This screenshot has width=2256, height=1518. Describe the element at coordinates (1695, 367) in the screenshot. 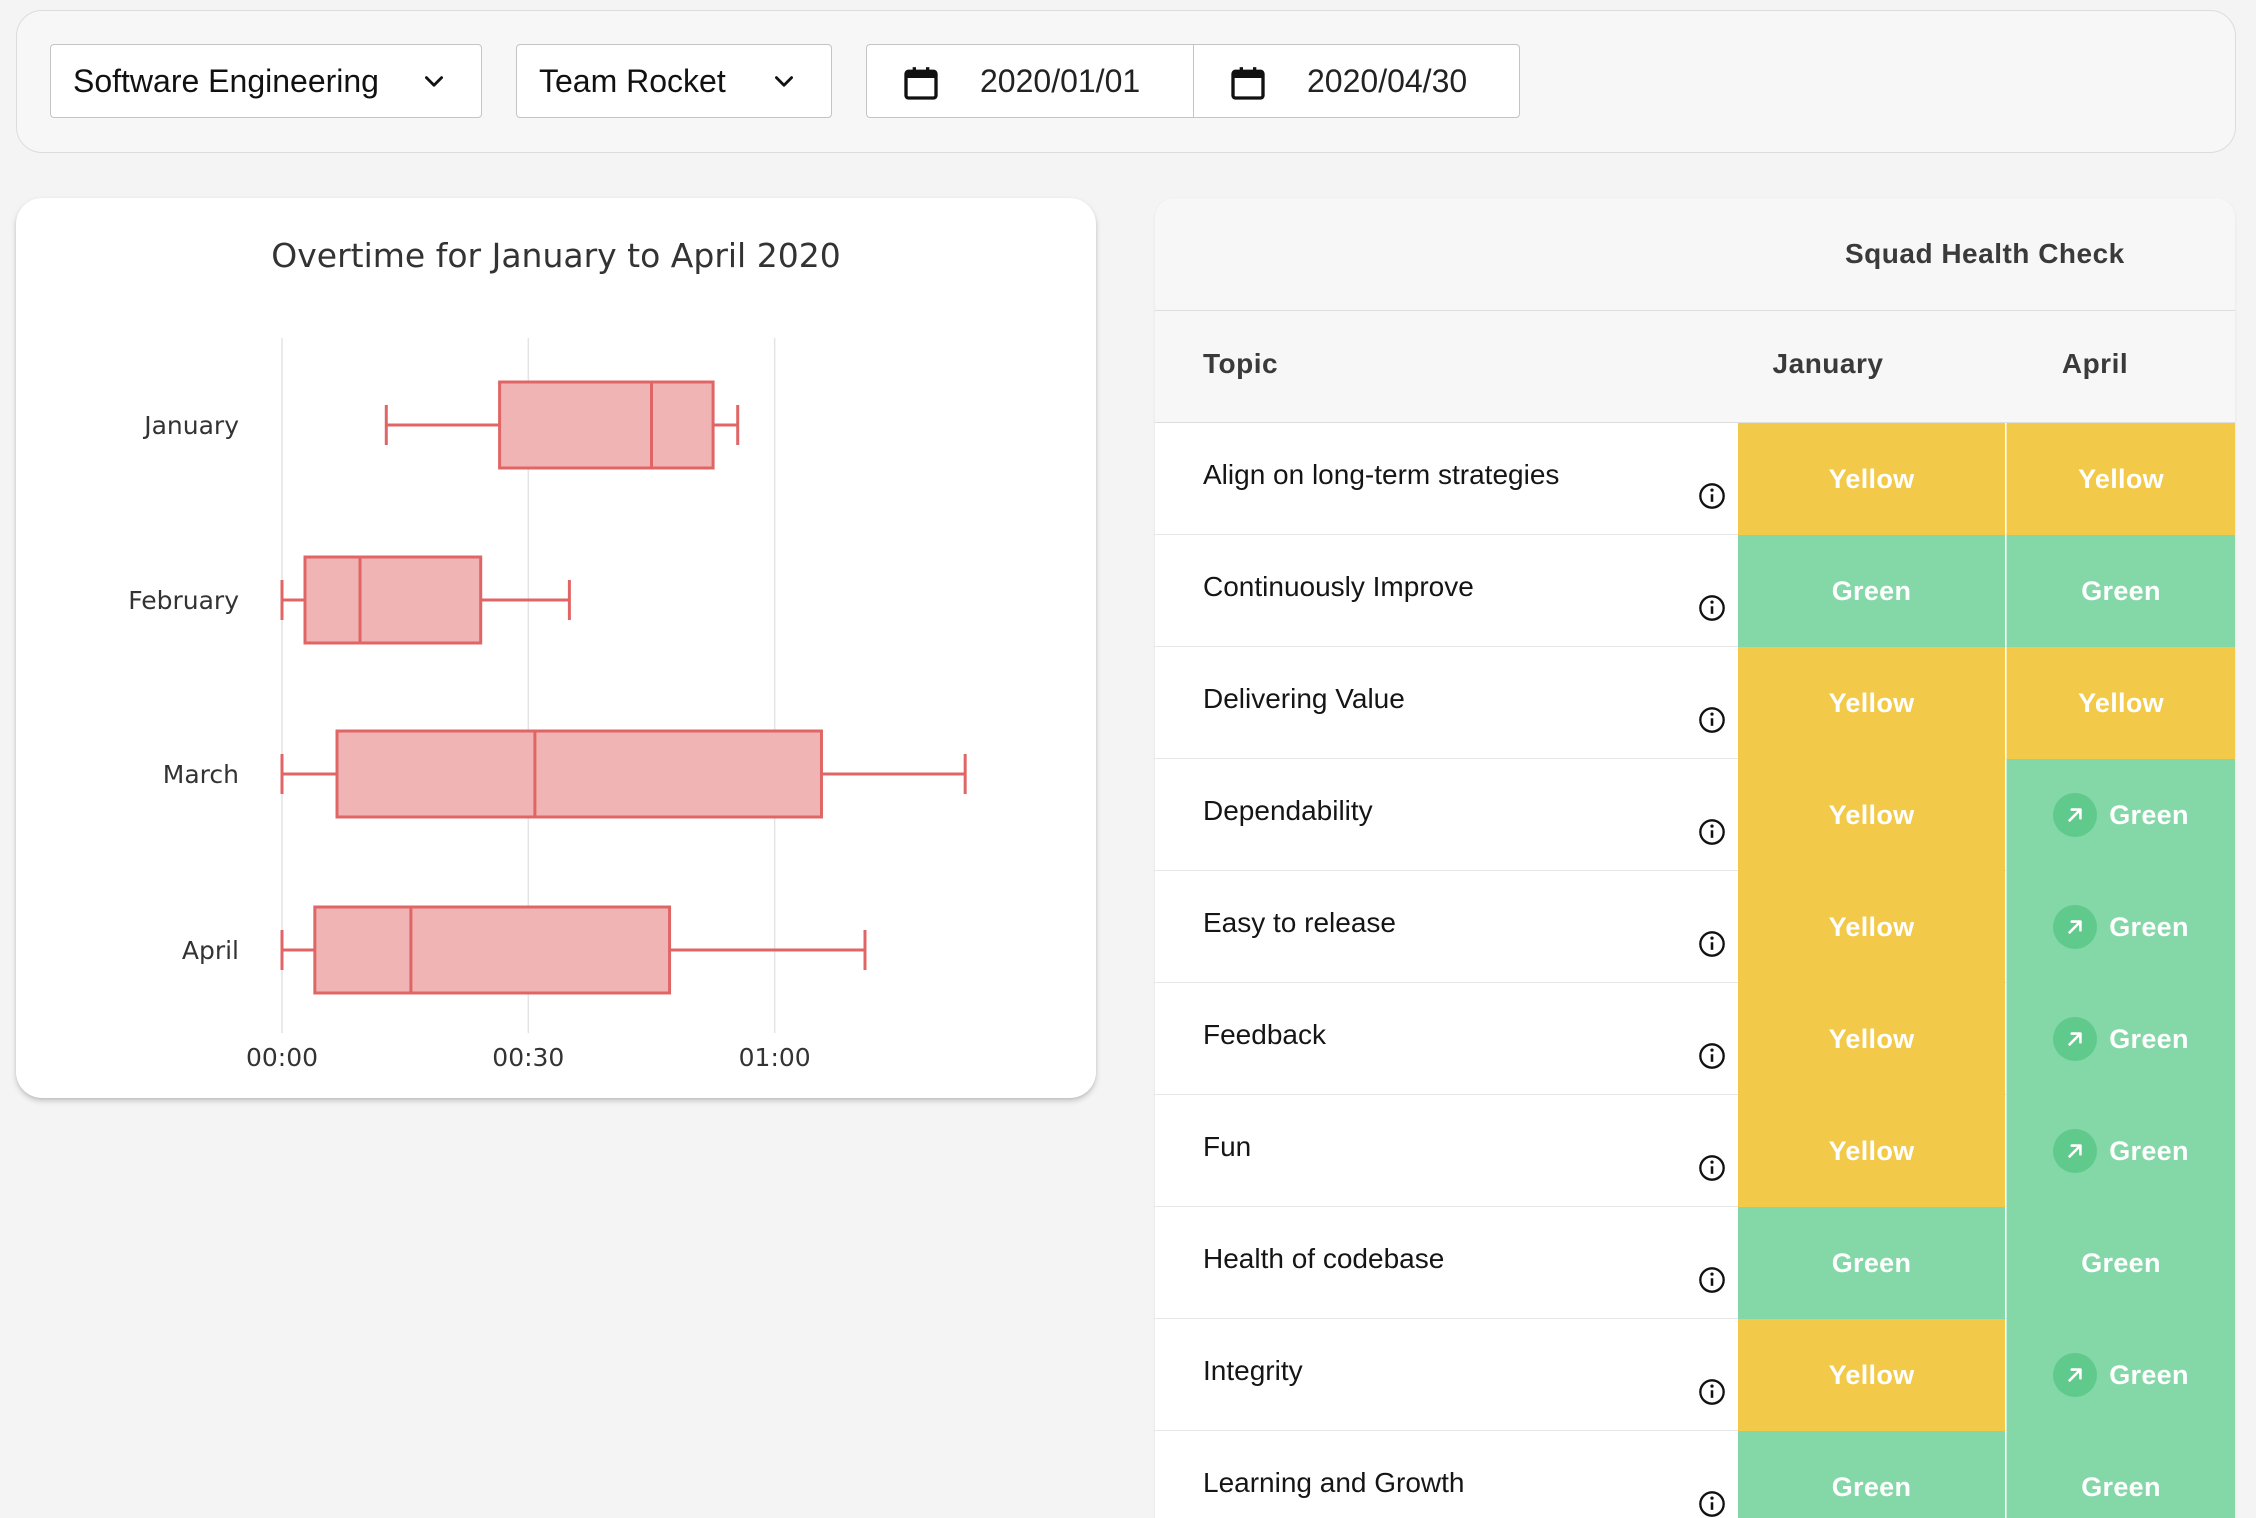

I see `table-header-row: Topic January April` at that location.